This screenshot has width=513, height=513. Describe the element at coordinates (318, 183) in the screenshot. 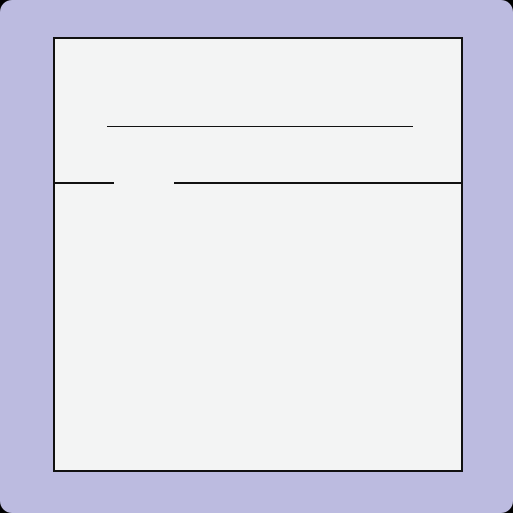

I see `section-divider-right` at that location.